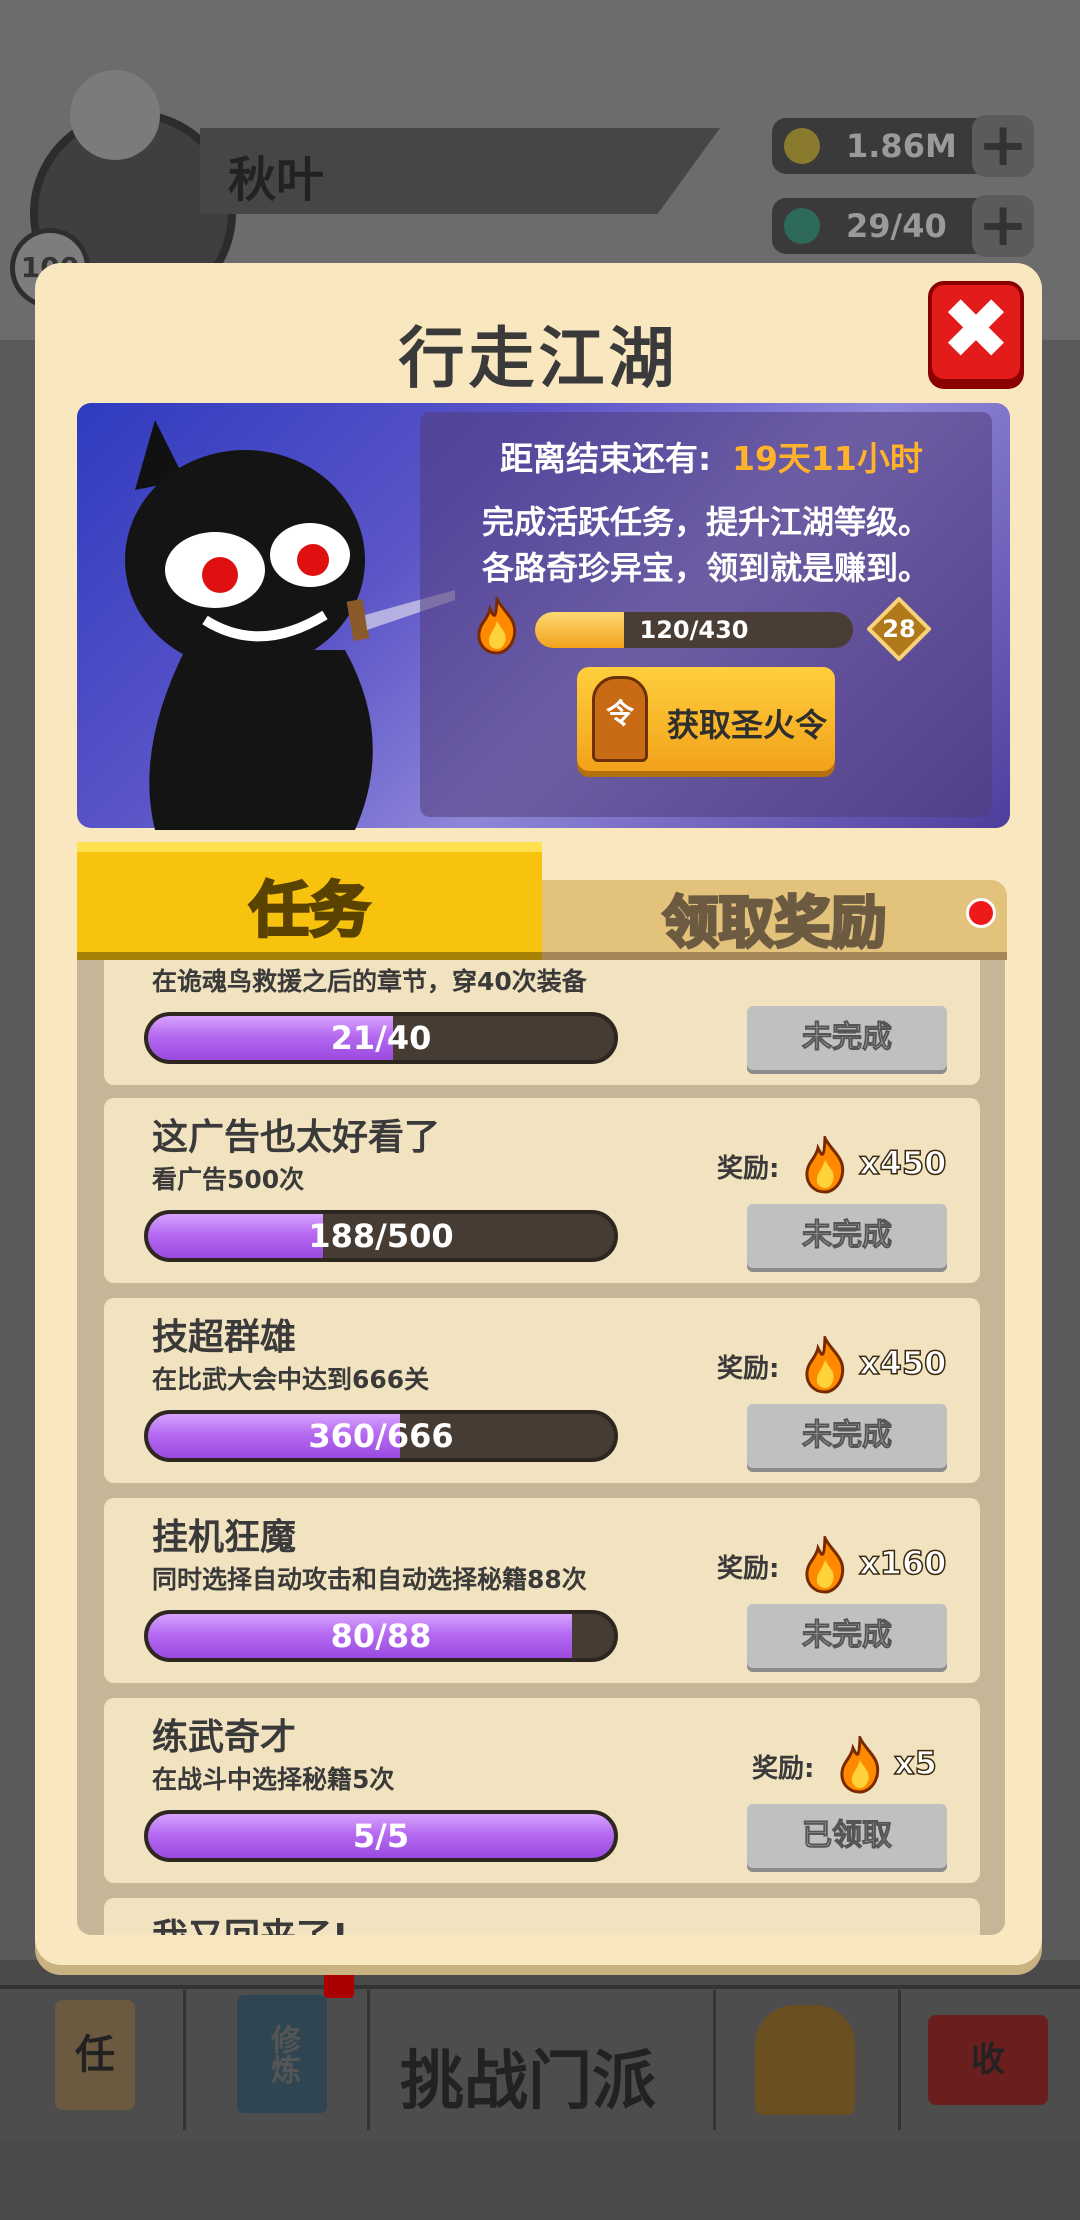  What do you see at coordinates (542, 1916) in the screenshot?
I see `task-card: 我又回来了!` at bounding box center [542, 1916].